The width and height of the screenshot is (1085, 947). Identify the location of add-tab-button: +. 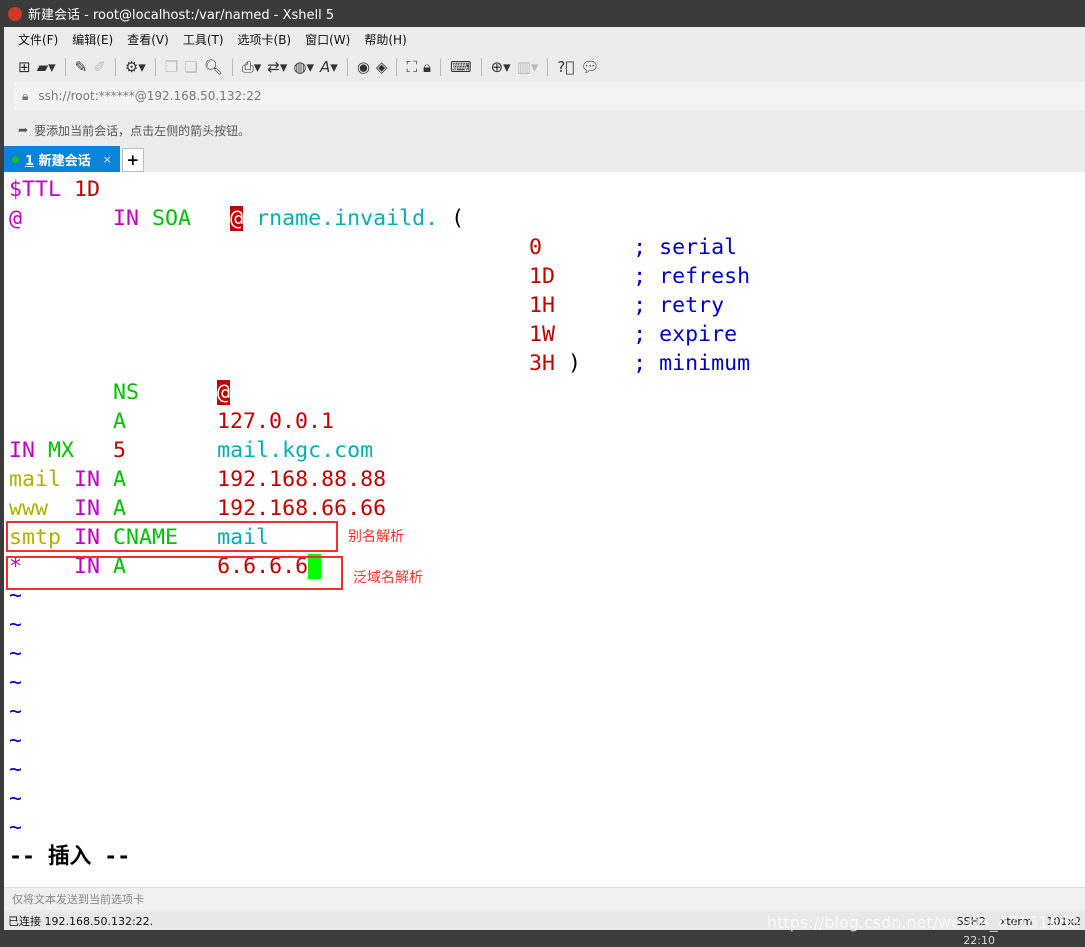
(132, 160).